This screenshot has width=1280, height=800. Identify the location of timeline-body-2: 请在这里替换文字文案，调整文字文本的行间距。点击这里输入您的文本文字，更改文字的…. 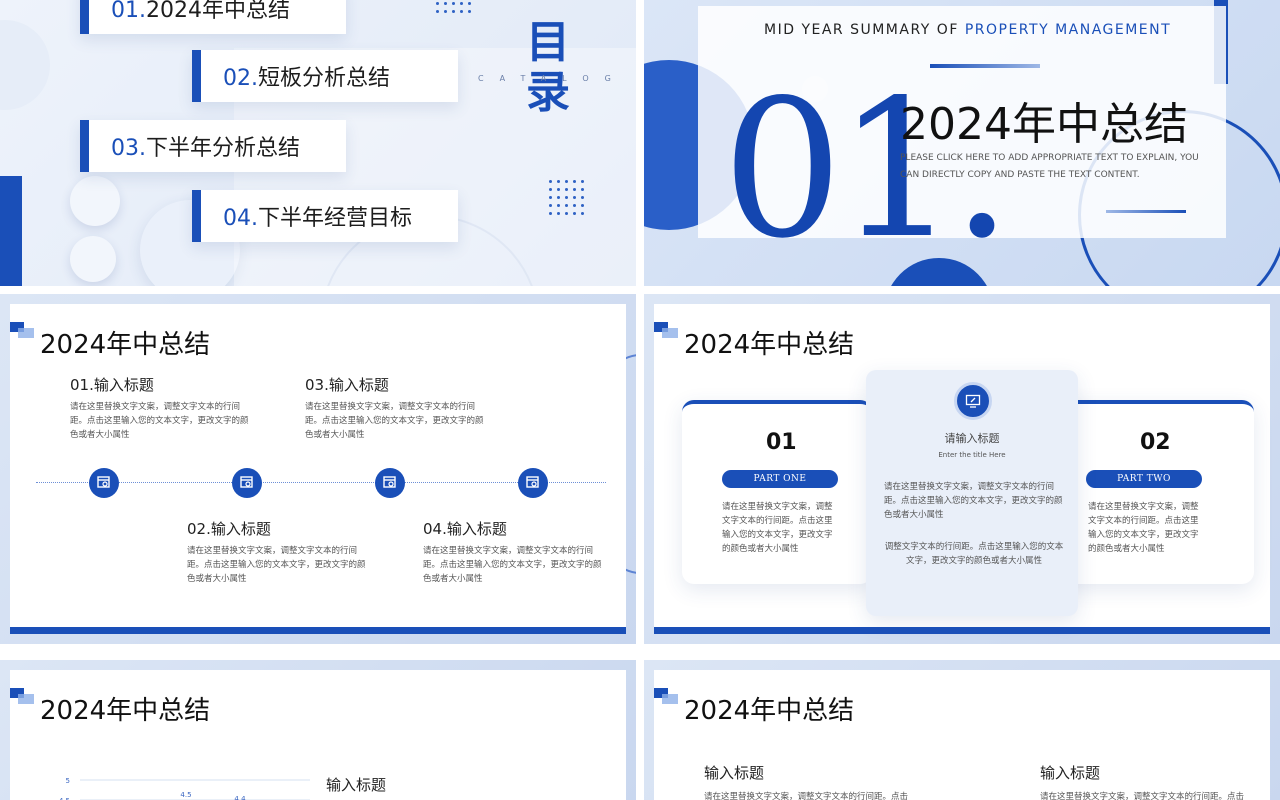
(276, 565).